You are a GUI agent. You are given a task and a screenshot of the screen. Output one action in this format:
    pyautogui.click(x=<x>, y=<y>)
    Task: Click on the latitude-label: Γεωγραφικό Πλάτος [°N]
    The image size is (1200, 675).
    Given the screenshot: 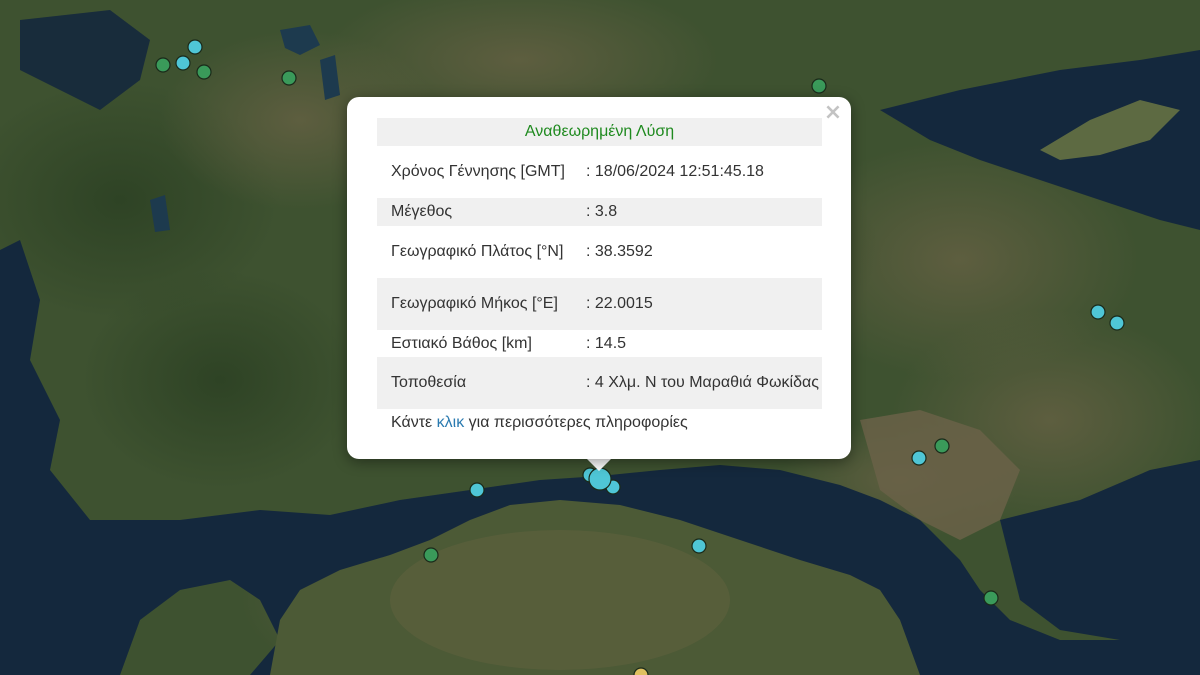 What is the action you would take?
    pyautogui.click(x=477, y=251)
    